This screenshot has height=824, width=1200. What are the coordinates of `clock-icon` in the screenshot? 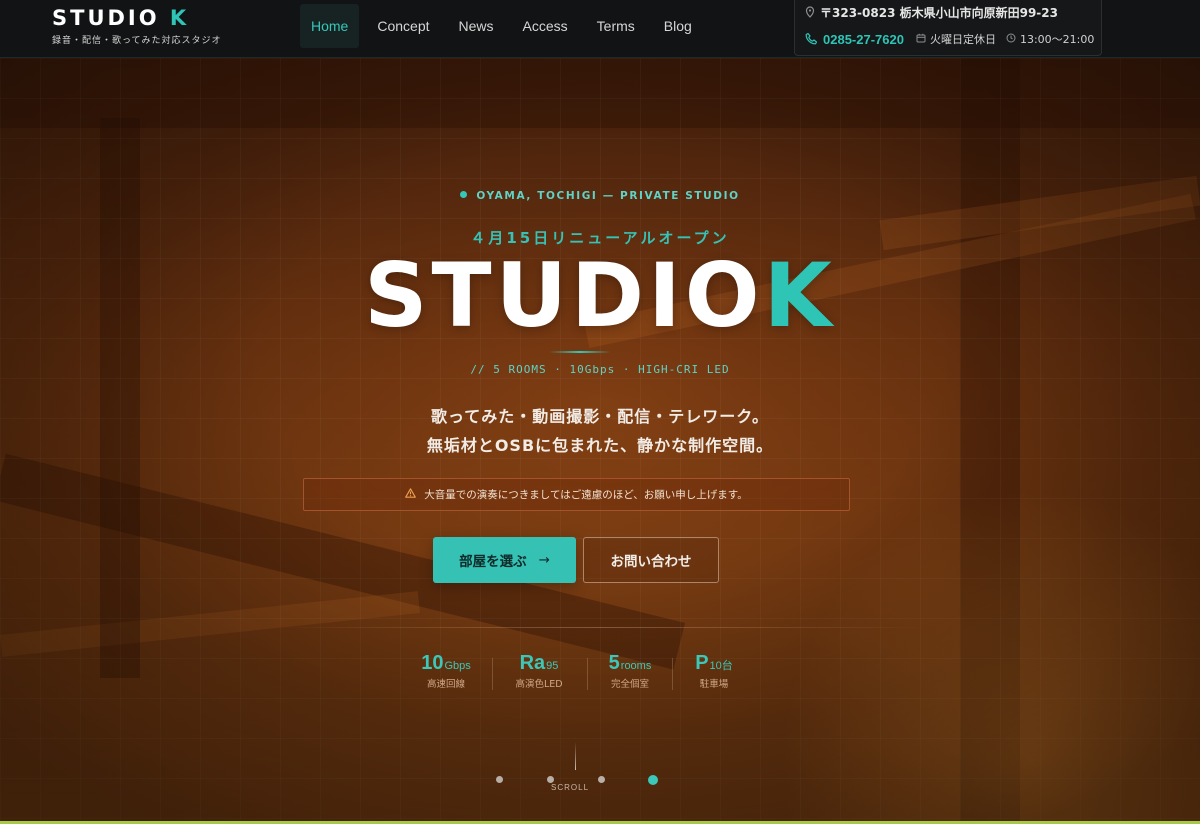 It's located at (1011, 39).